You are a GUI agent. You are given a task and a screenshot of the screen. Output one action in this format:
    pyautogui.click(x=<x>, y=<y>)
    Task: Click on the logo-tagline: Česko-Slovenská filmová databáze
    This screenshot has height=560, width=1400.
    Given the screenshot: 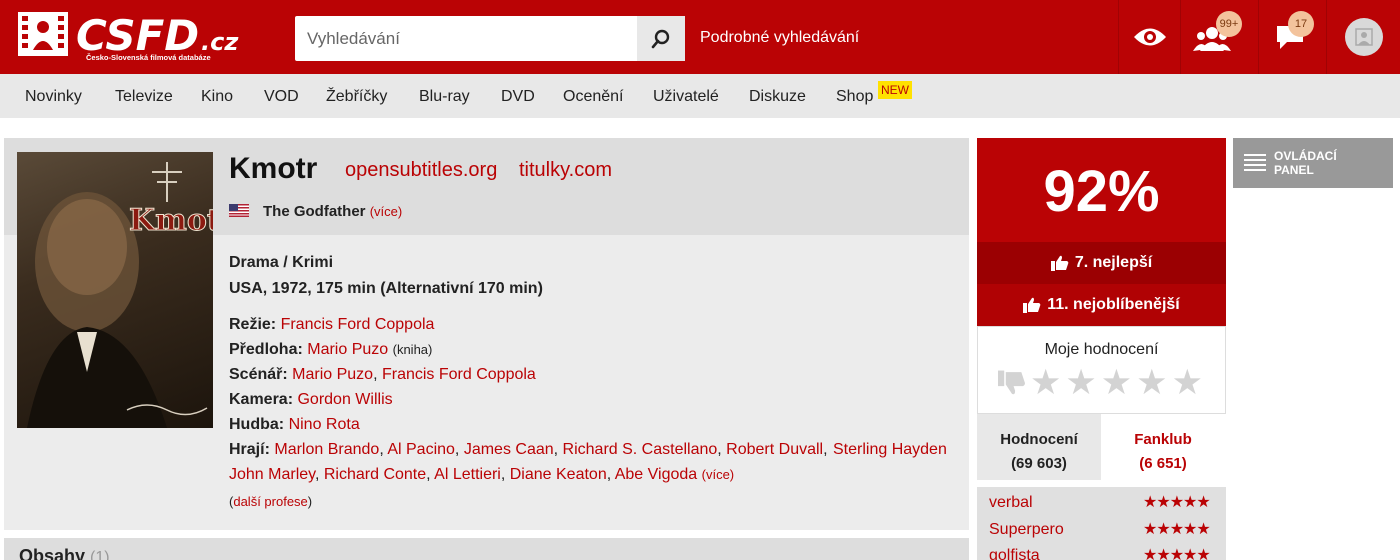 What is the action you would take?
    pyautogui.click(x=148, y=57)
    